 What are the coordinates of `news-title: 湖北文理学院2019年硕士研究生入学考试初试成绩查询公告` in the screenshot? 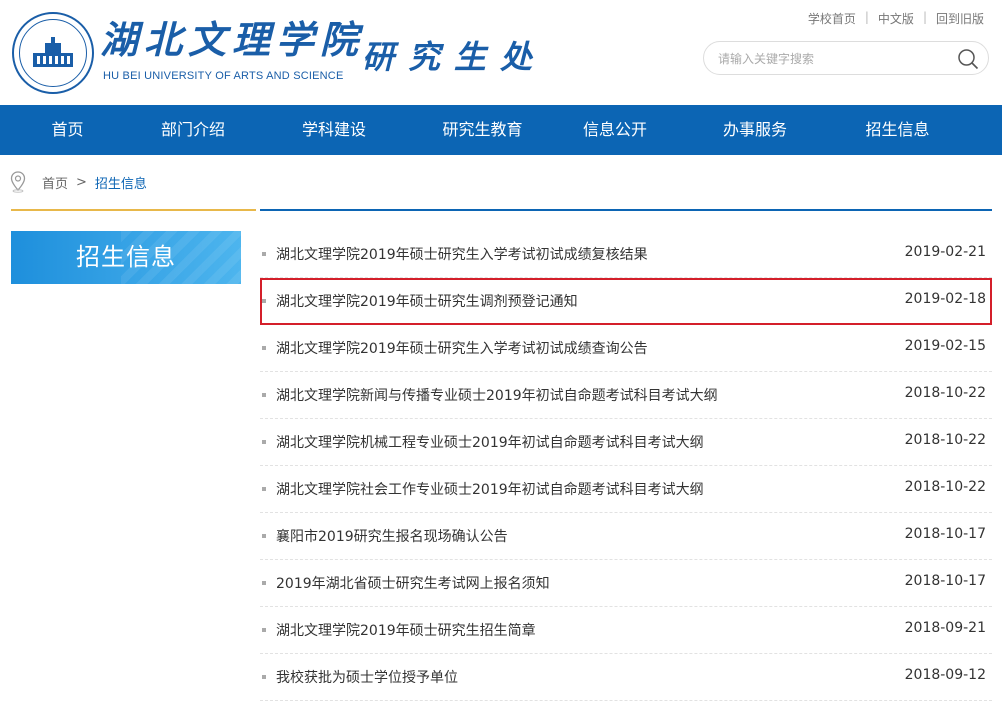 It's located at (462, 348).